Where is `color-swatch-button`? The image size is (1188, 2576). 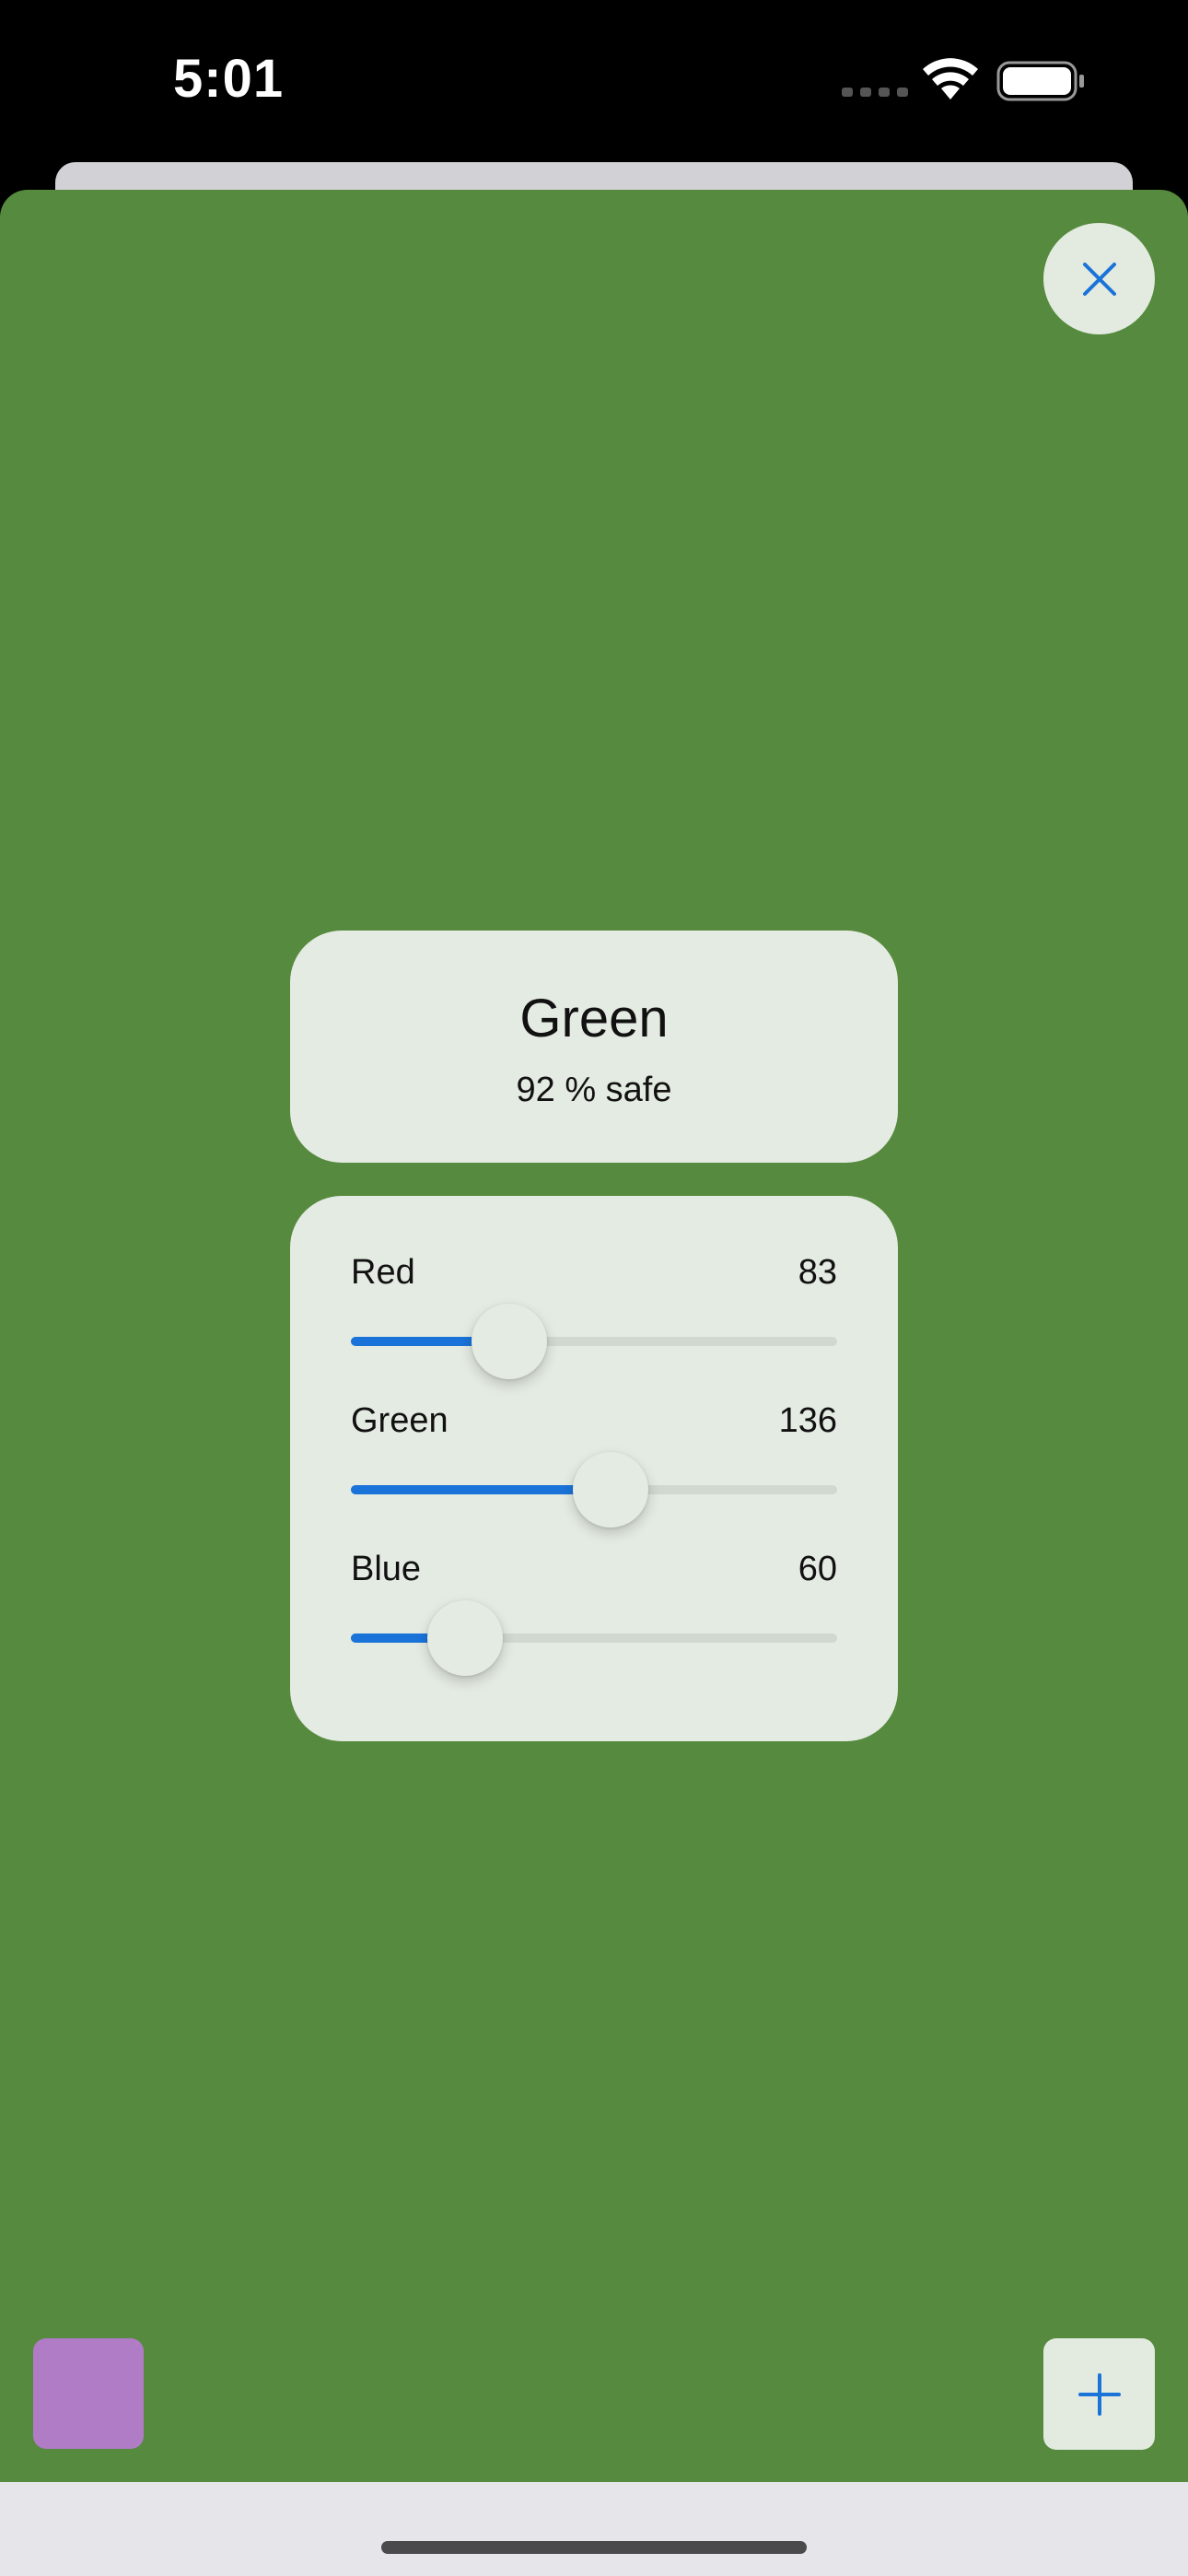
color-swatch-button is located at coordinates (88, 2393).